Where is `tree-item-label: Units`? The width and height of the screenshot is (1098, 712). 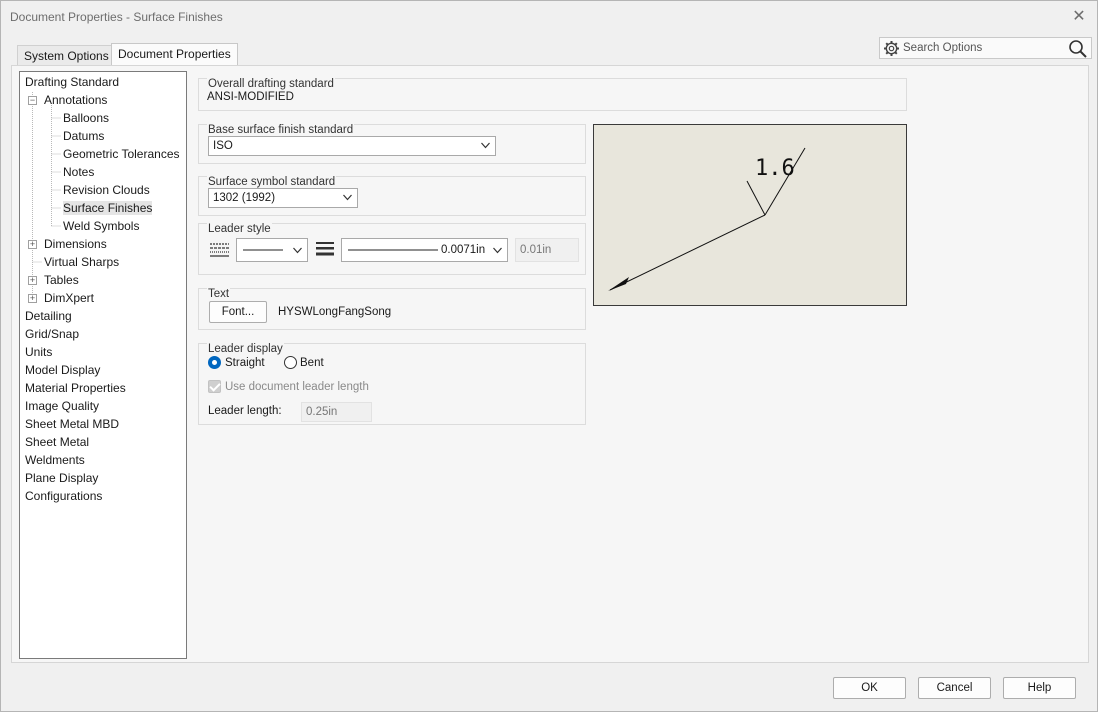 tree-item-label: Units is located at coordinates (39, 352).